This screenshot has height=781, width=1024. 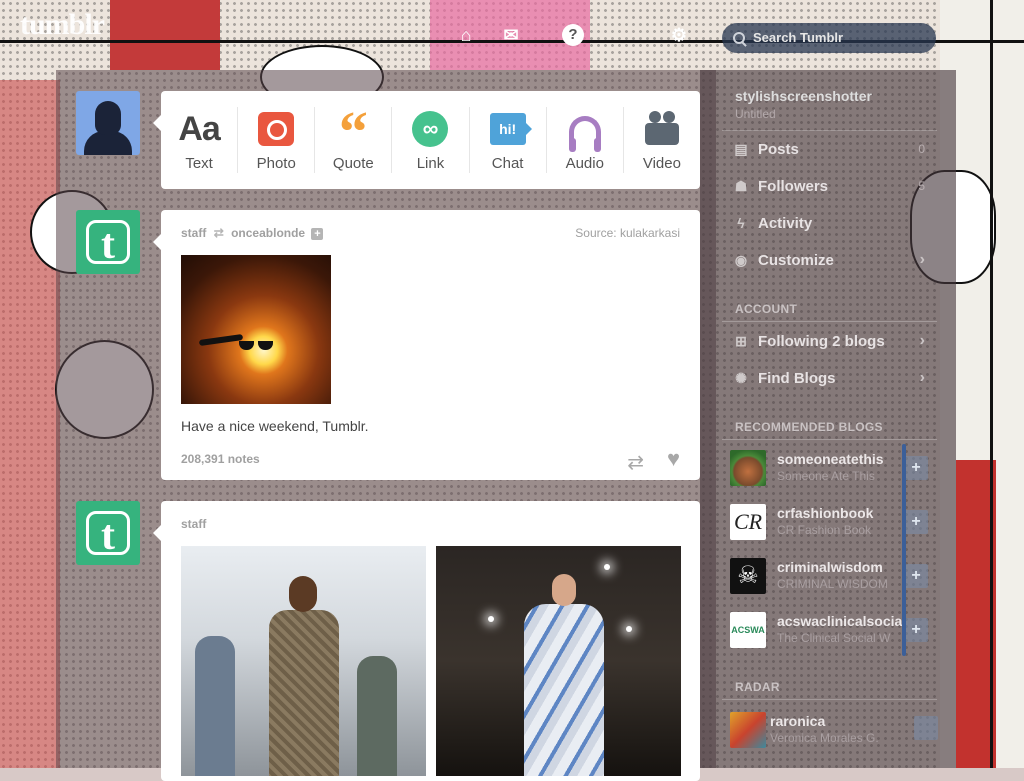 I want to click on sidebar-item-activity: ϟ Activity, so click(x=834, y=223).